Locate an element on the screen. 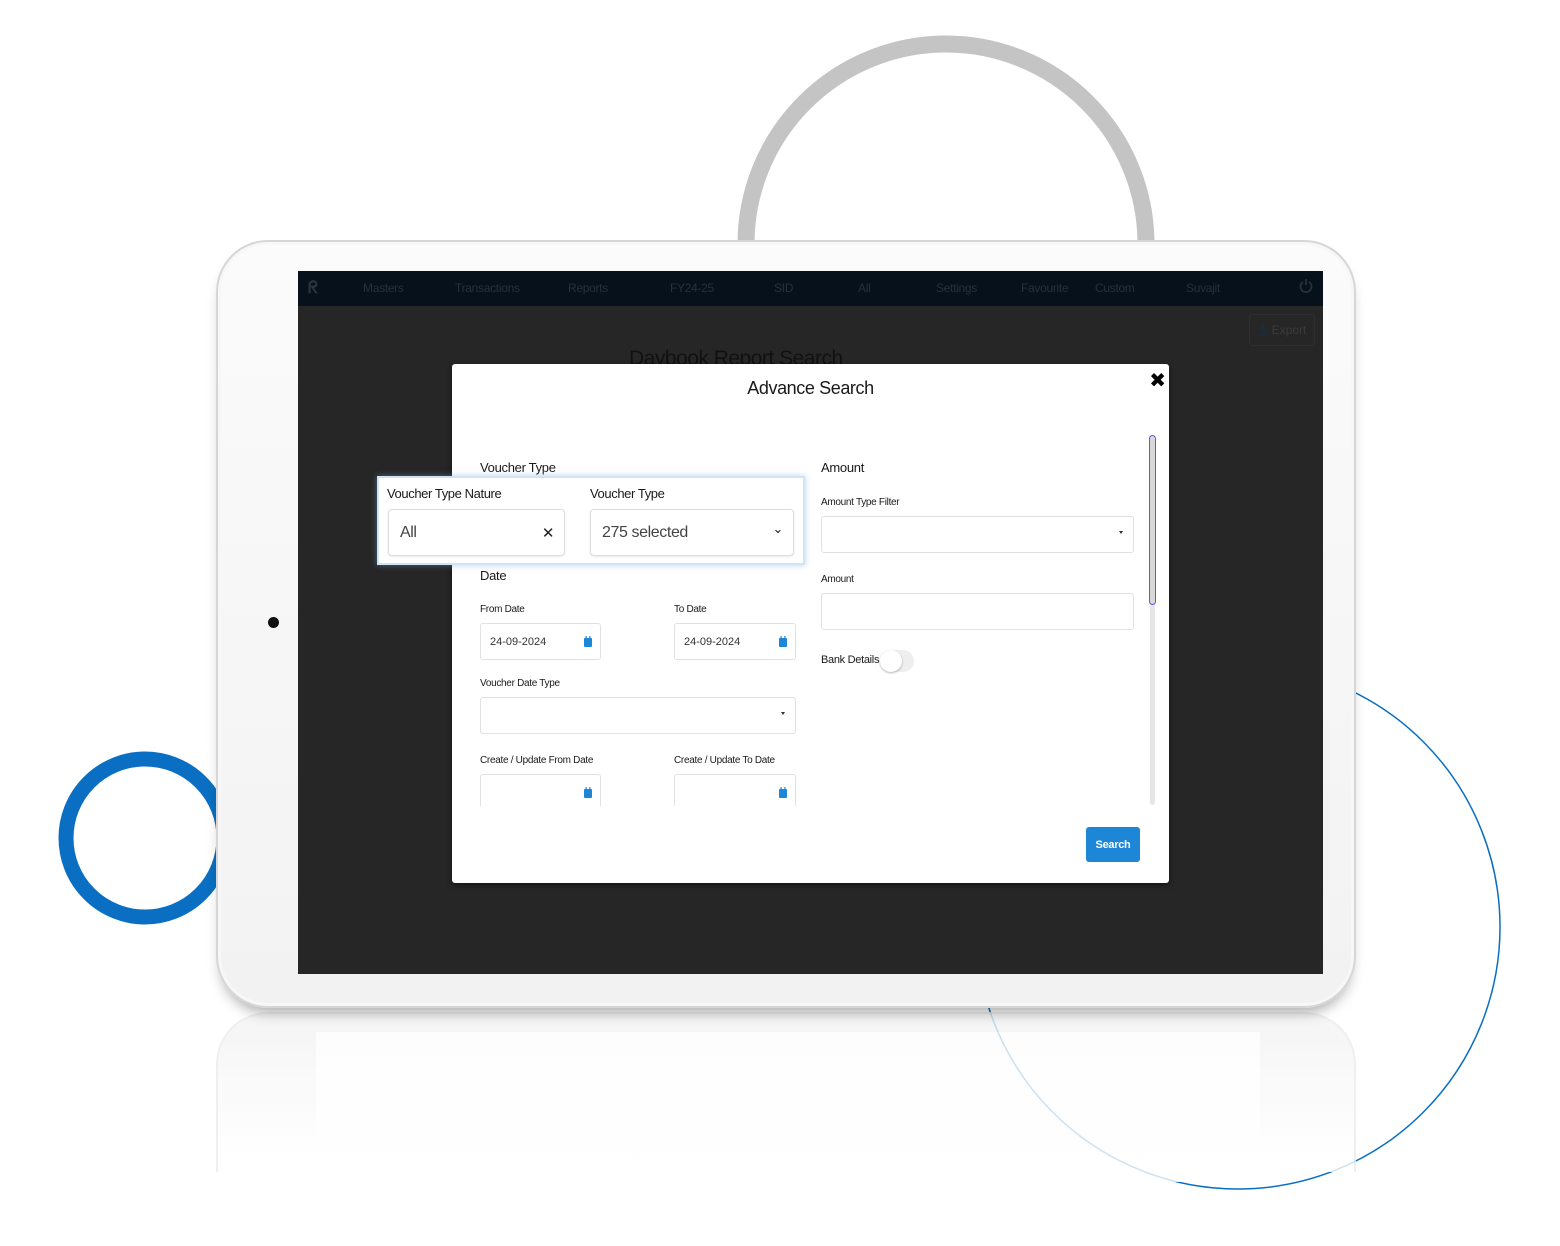  voucher-date-type-label: Voucher Date Type is located at coordinates (520, 683).